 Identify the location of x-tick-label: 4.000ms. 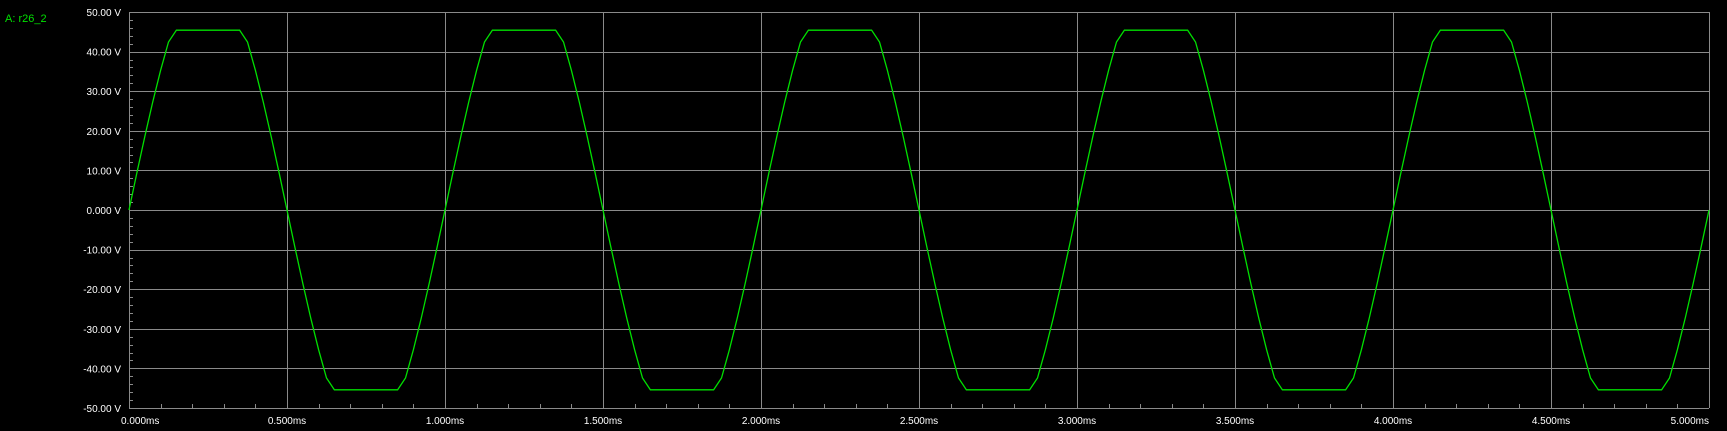
(1393, 421).